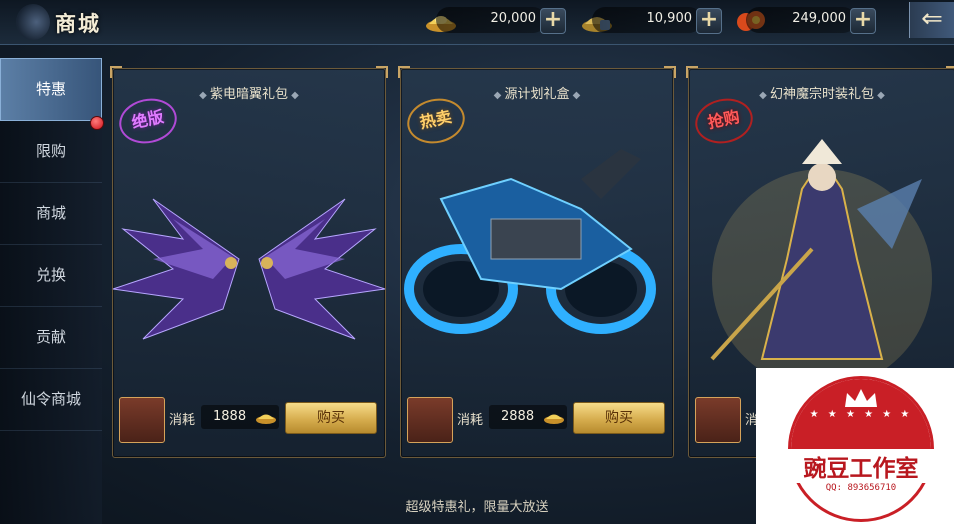 The height and width of the screenshot is (524, 954). Describe the element at coordinates (51, 400) in the screenshot. I see `sidebar-item-xianling-shop: 仙令商城` at that location.